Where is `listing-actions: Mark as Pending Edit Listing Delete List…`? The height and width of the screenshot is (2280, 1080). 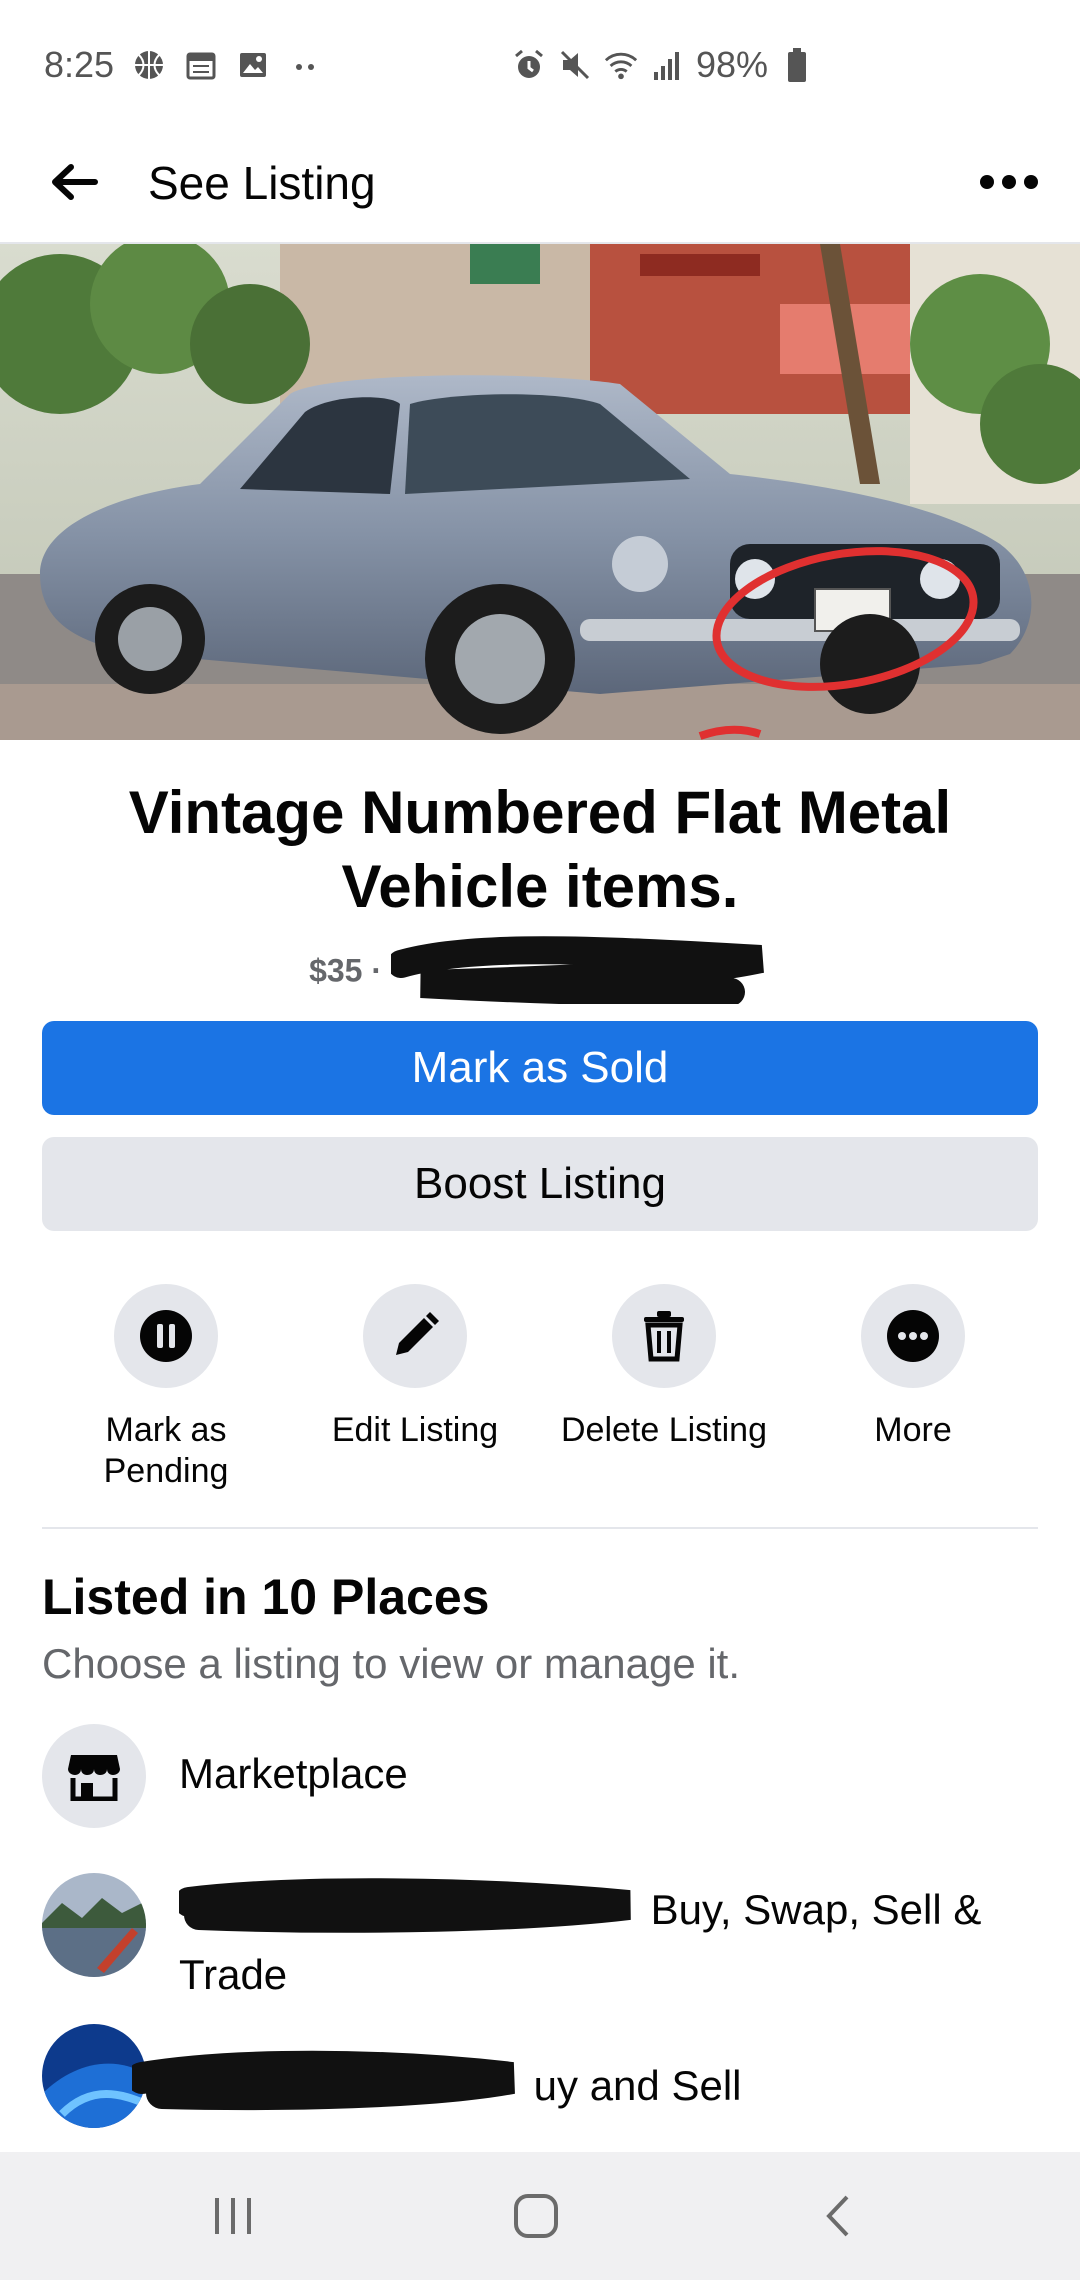
listing-actions: Mark as Pending Edit Listing Delete List… is located at coordinates (540, 1394).